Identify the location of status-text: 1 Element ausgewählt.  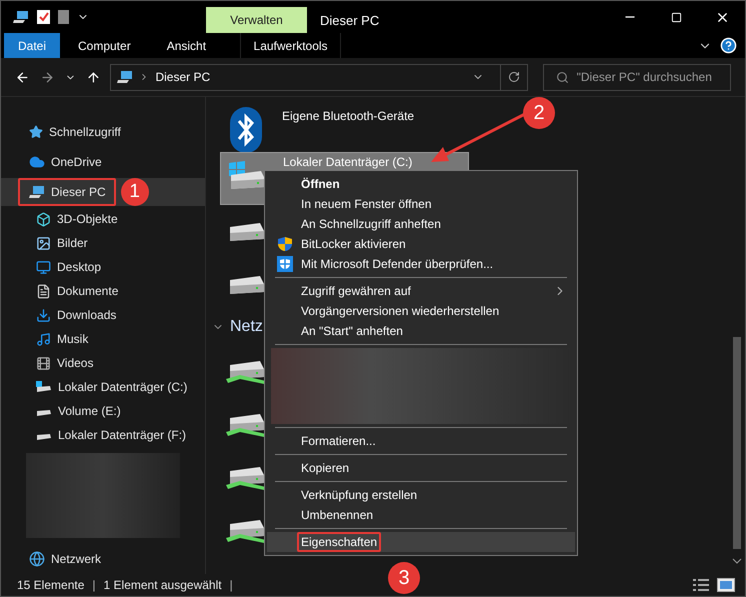
(163, 585).